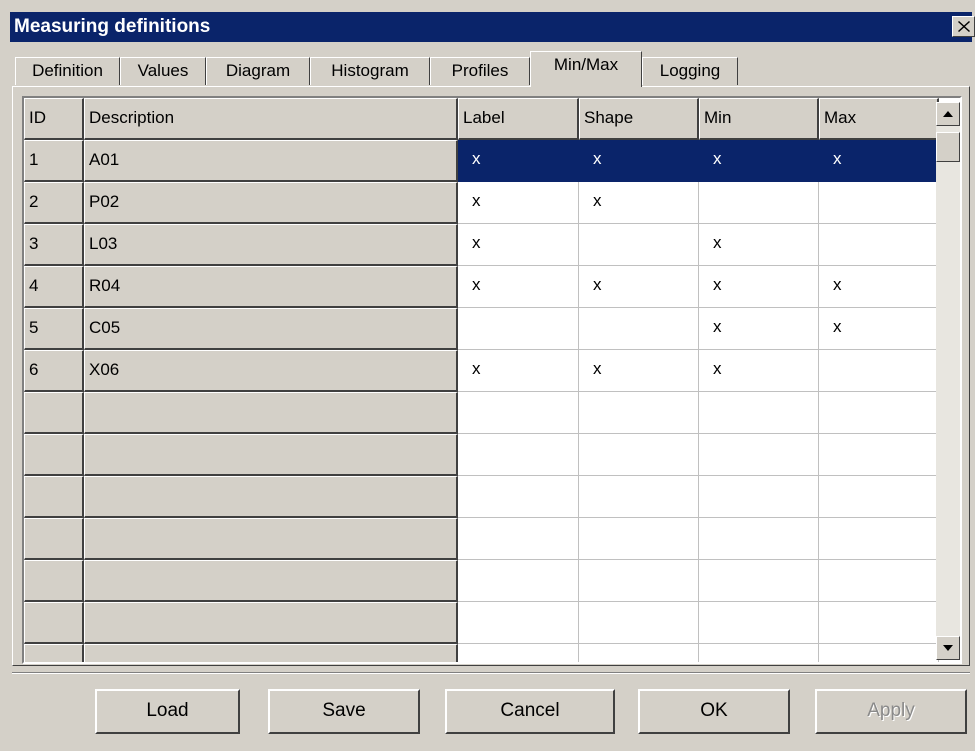 This screenshot has height=751, width=975. I want to click on scroll-thumb, so click(948, 147).